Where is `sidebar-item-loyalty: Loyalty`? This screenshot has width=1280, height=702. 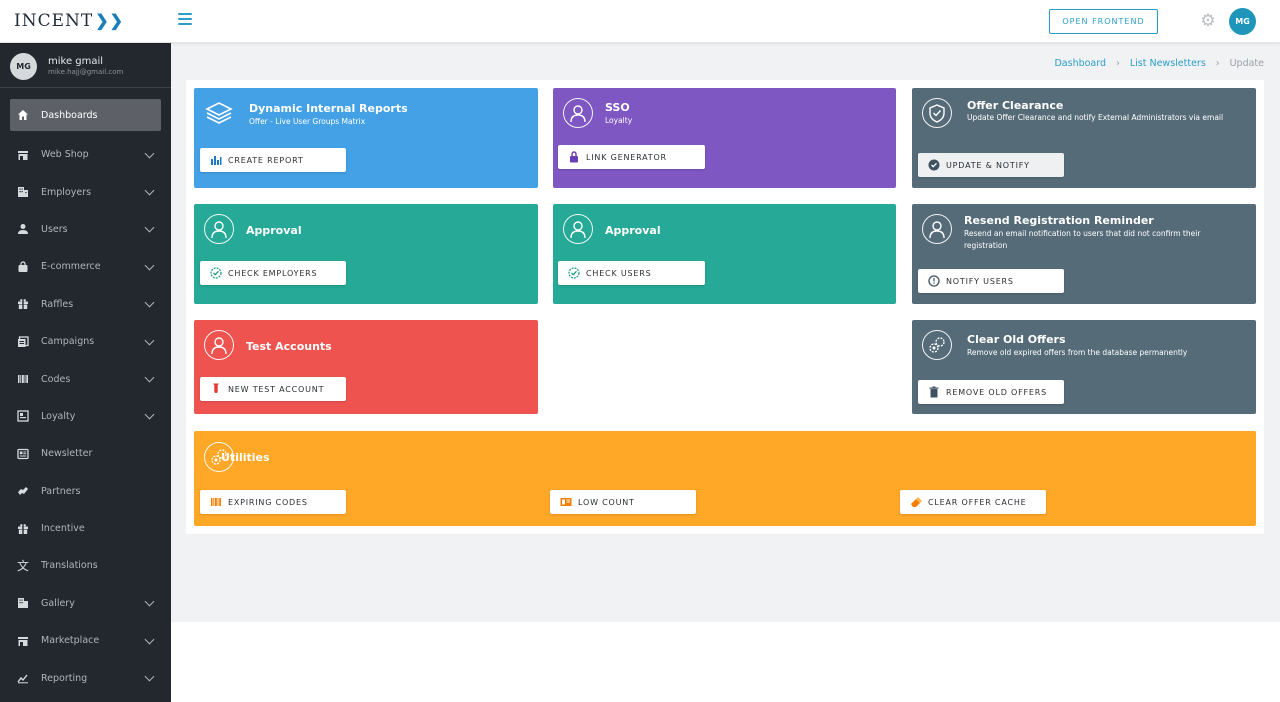 sidebar-item-loyalty: Loyalty is located at coordinates (85, 416).